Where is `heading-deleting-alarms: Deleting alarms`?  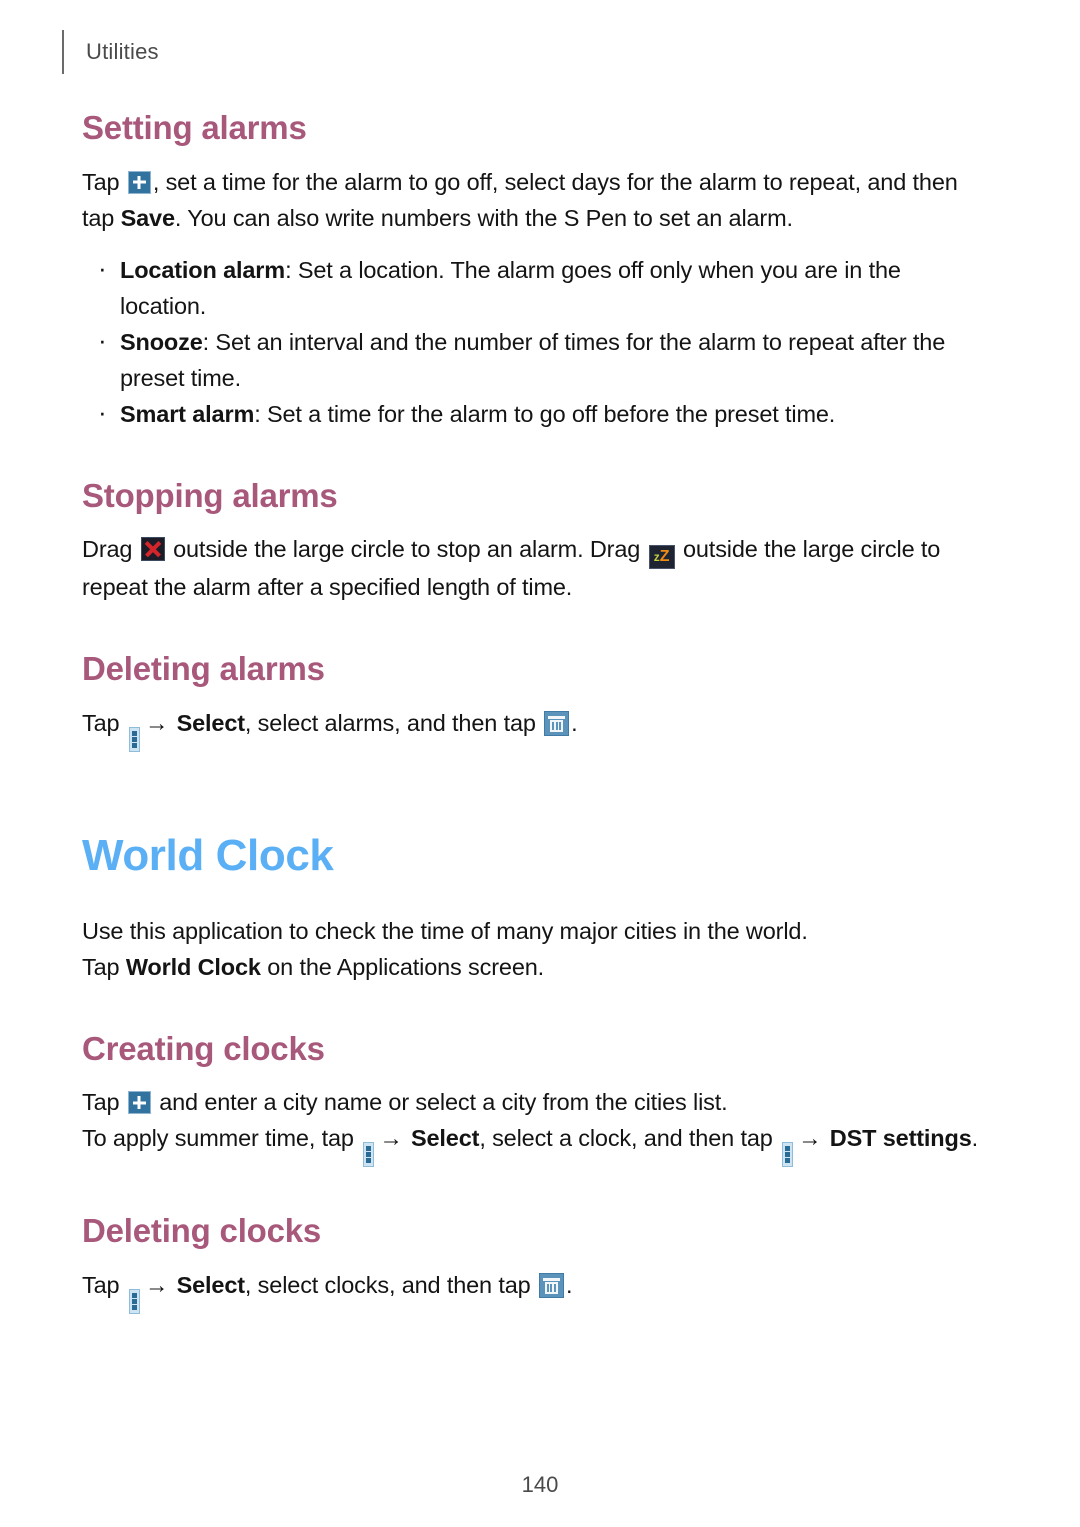 heading-deleting-alarms: Deleting alarms is located at coordinates (203, 669).